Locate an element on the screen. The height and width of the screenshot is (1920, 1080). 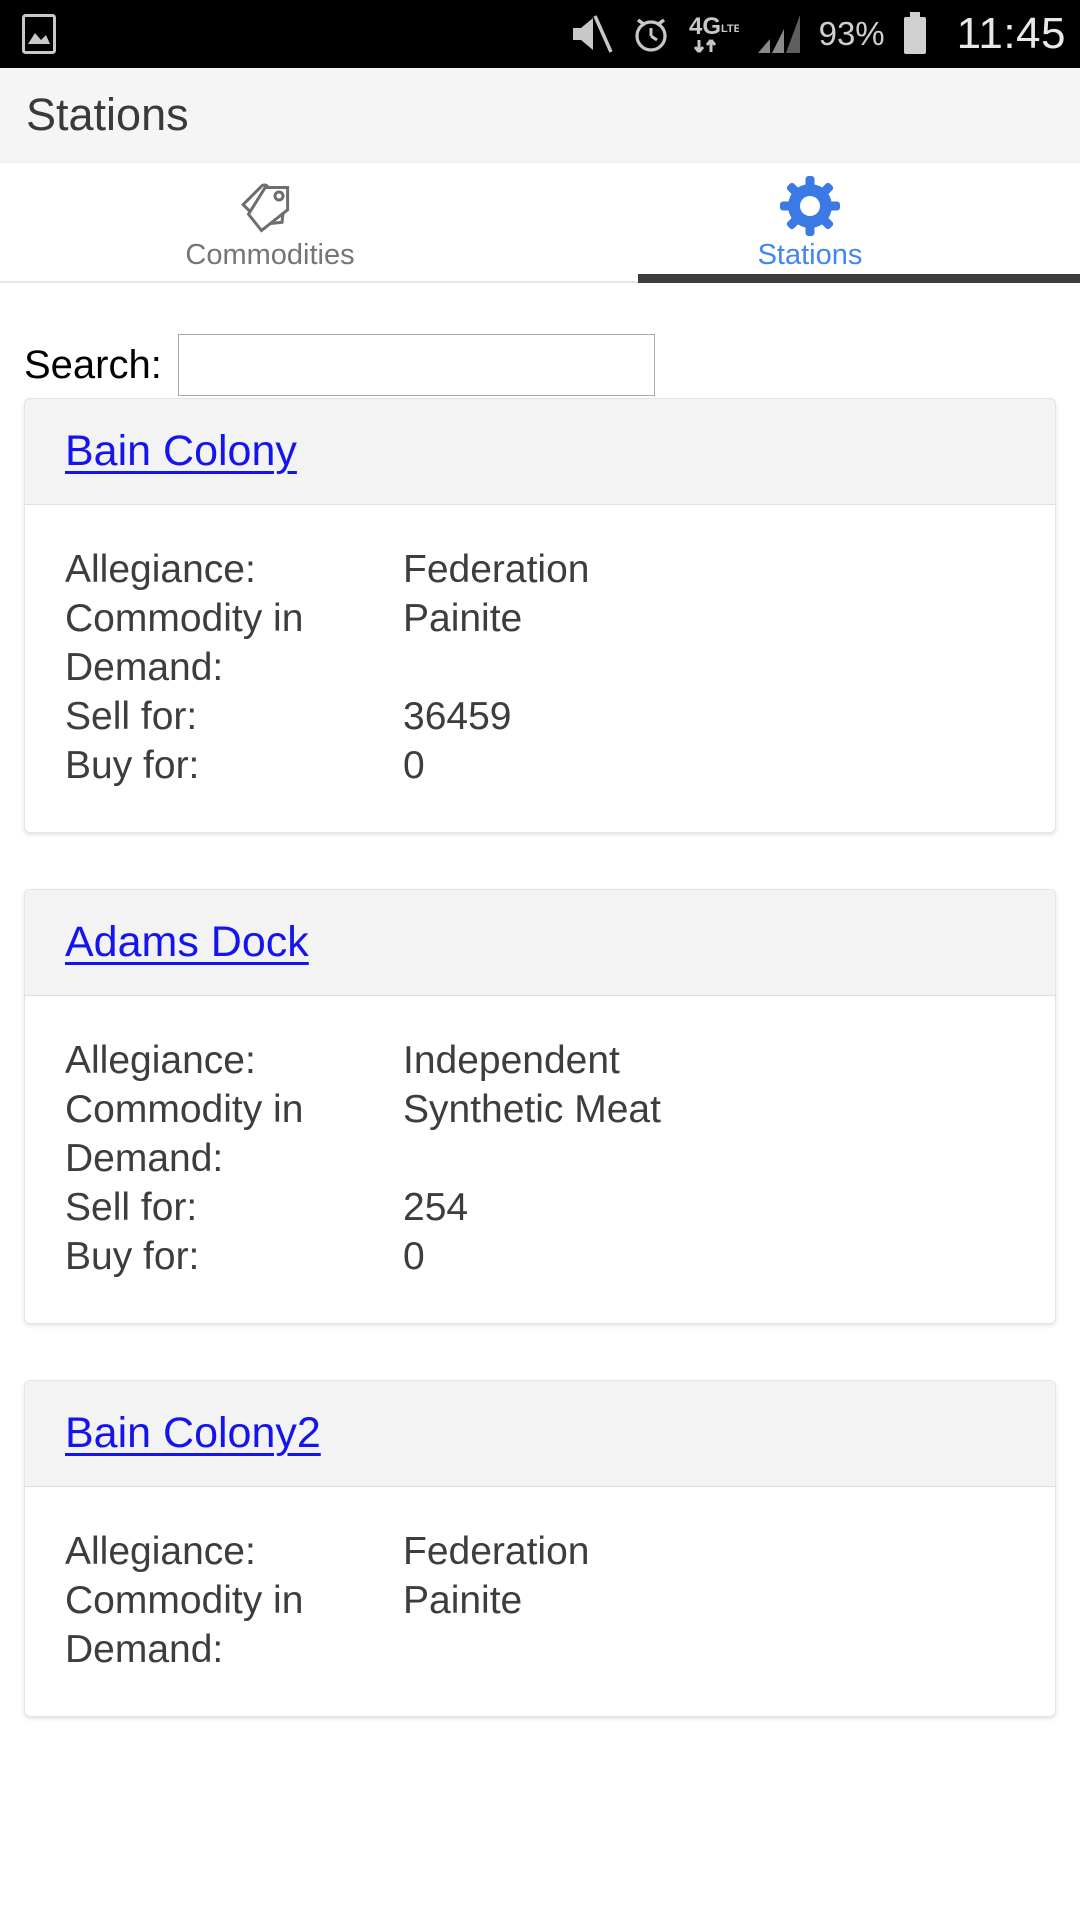
image-icon is located at coordinates (39, 34).